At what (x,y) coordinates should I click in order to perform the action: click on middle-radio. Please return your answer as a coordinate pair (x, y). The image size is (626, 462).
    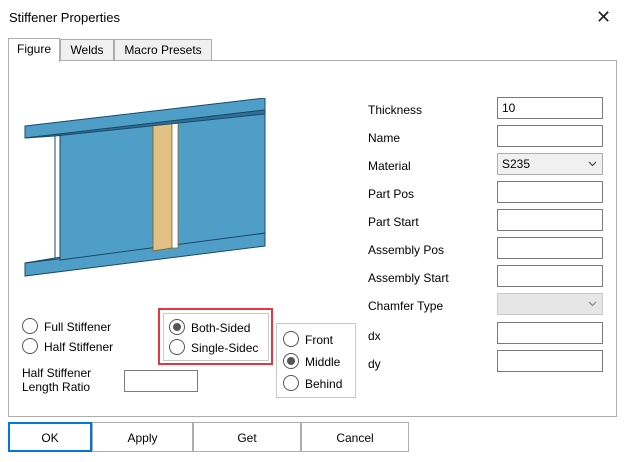
    Looking at the image, I should click on (291, 361).